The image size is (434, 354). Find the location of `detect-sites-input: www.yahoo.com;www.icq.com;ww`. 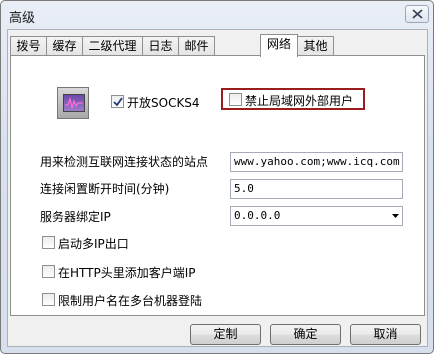

detect-sites-input: www.yahoo.com;www.icq.com;ww is located at coordinates (316, 162).